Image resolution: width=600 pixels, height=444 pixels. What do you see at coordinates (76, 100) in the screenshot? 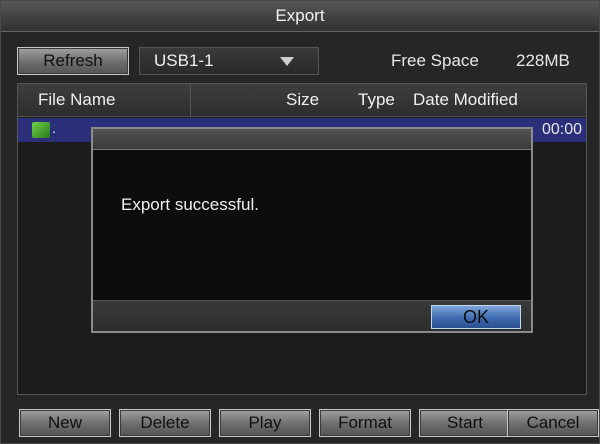
I see `column-file-name: File Name` at bounding box center [76, 100].